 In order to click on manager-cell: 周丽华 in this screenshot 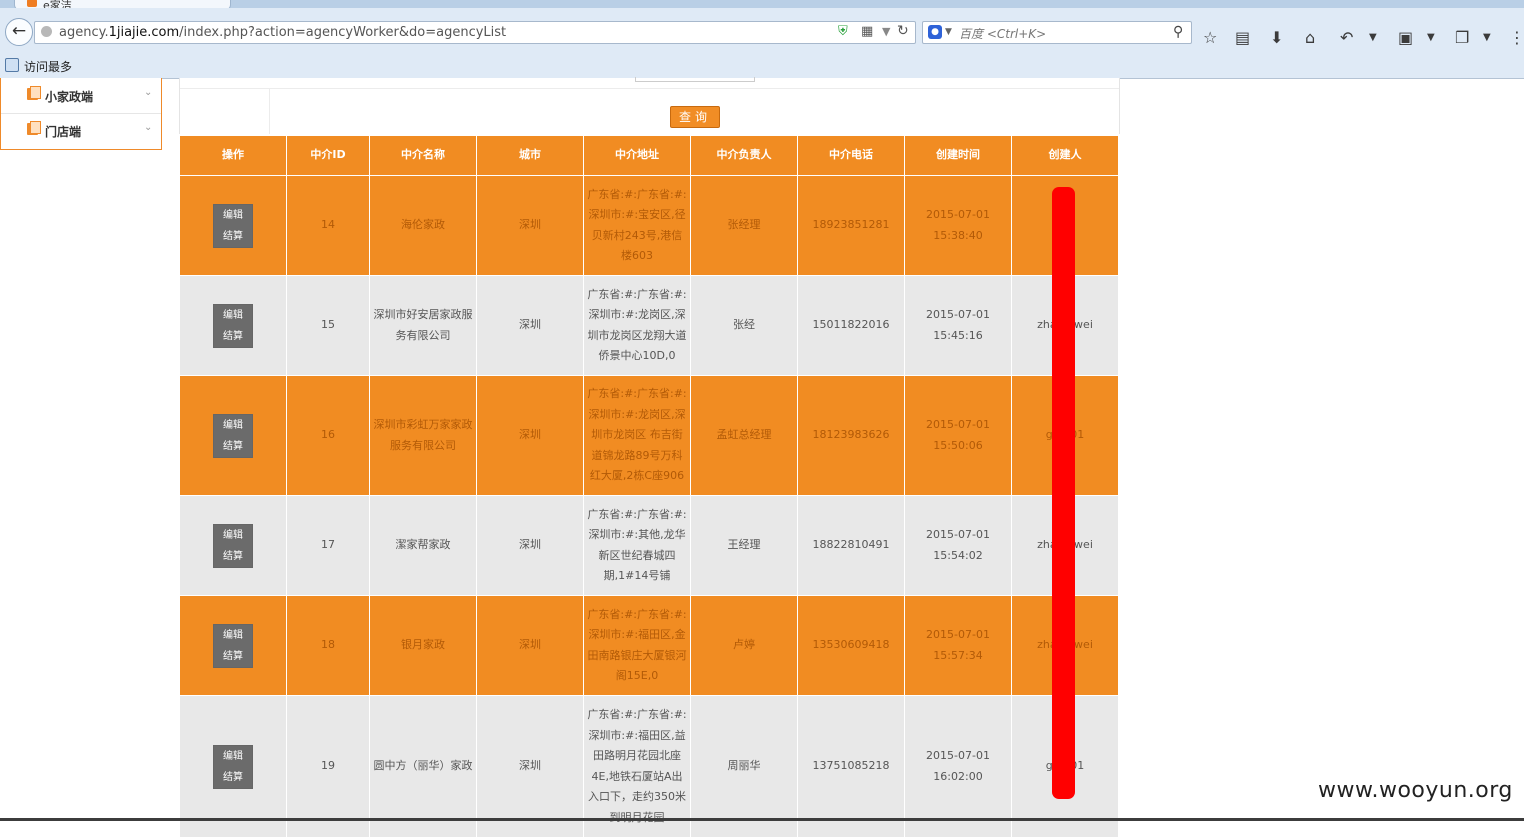, I will do `click(744, 766)`.